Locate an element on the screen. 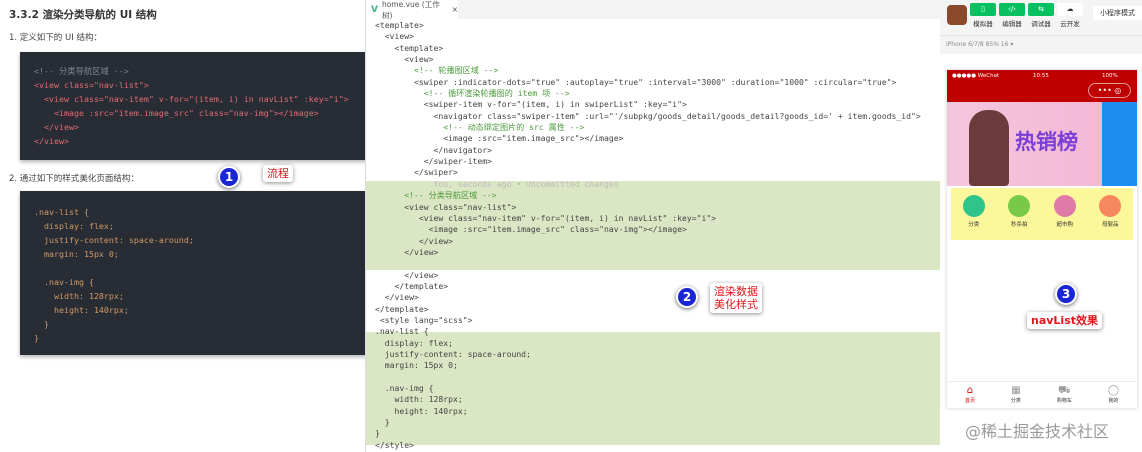 The height and width of the screenshot is (452, 1142). editor-tab-bar: V home.vue (工作树) × is located at coordinates (656, 10).